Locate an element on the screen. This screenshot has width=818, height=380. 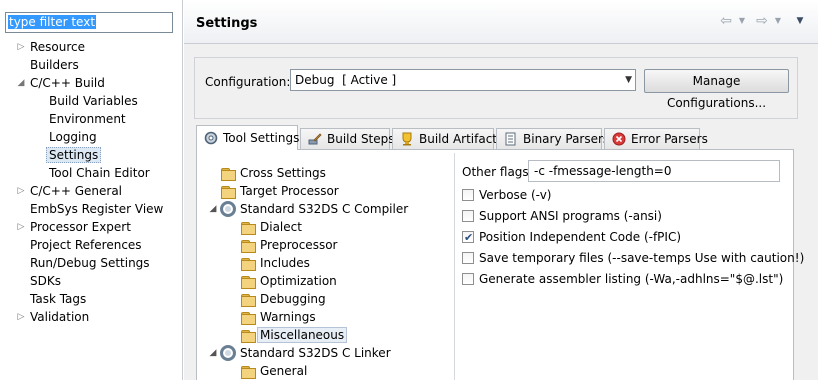
tree-item-miscellaneous: Miscellaneous is located at coordinates (294, 335).